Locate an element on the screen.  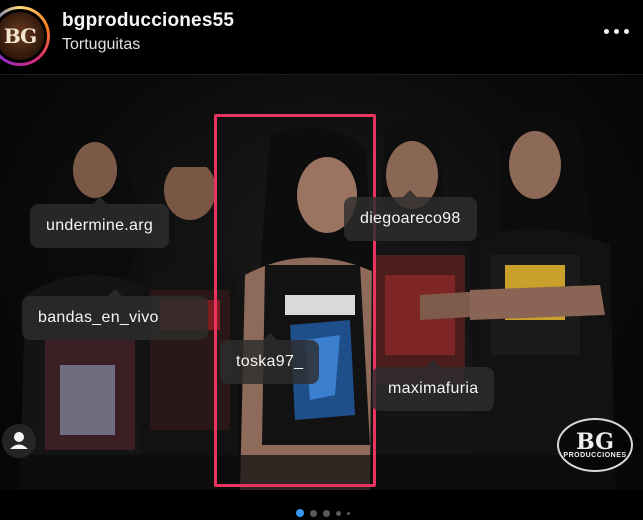
tag-diegoareco98: diegoareco98 is located at coordinates (410, 215).